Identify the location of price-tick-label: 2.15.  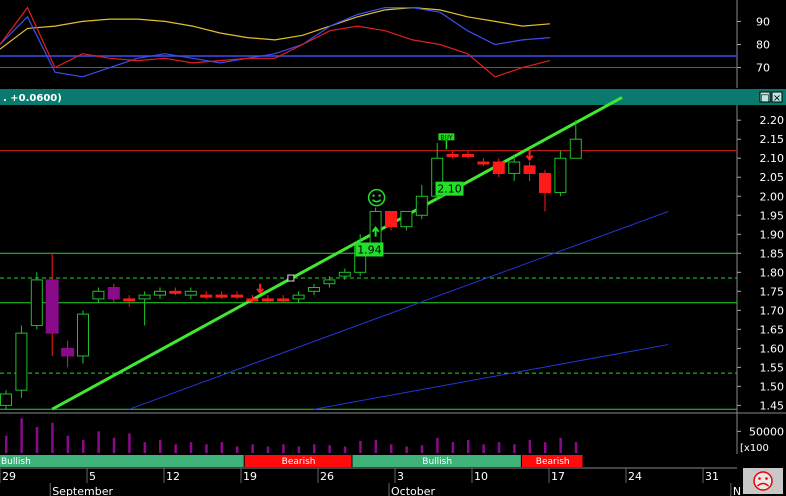
(772, 139).